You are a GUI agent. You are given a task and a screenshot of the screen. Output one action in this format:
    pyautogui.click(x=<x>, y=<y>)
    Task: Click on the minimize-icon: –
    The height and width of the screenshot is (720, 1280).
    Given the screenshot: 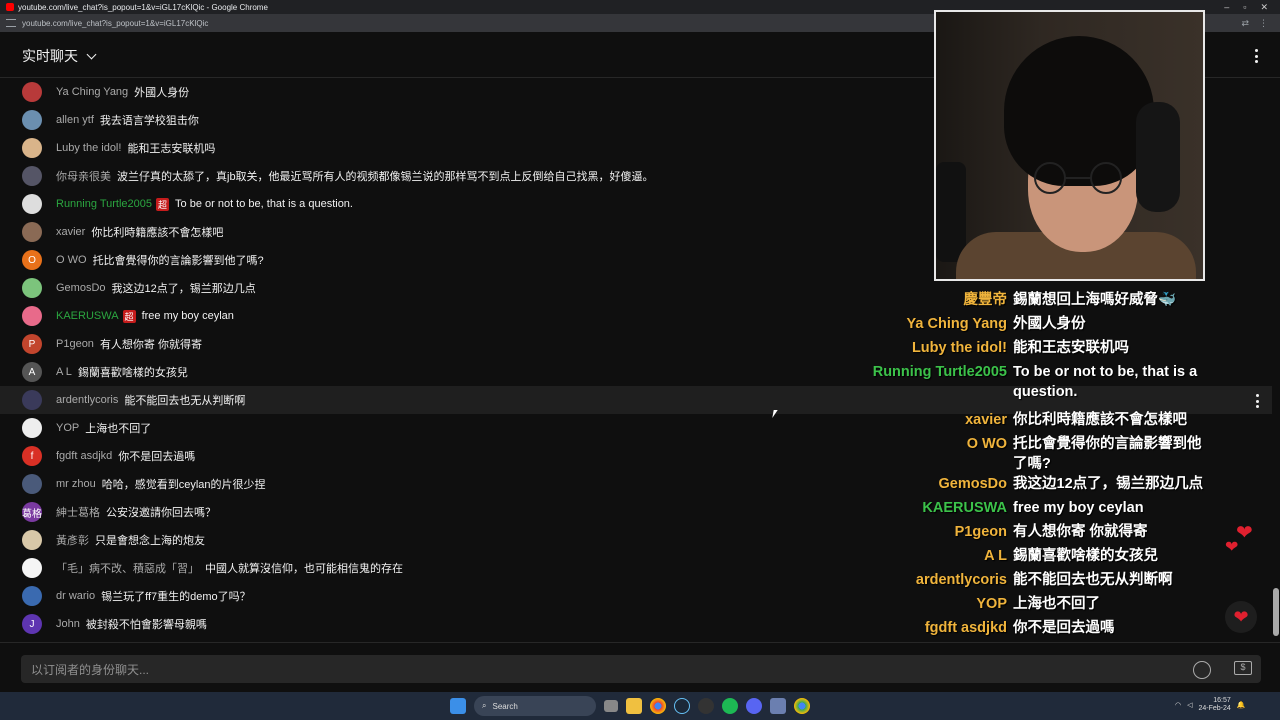 What is the action you would take?
    pyautogui.click(x=1226, y=7)
    